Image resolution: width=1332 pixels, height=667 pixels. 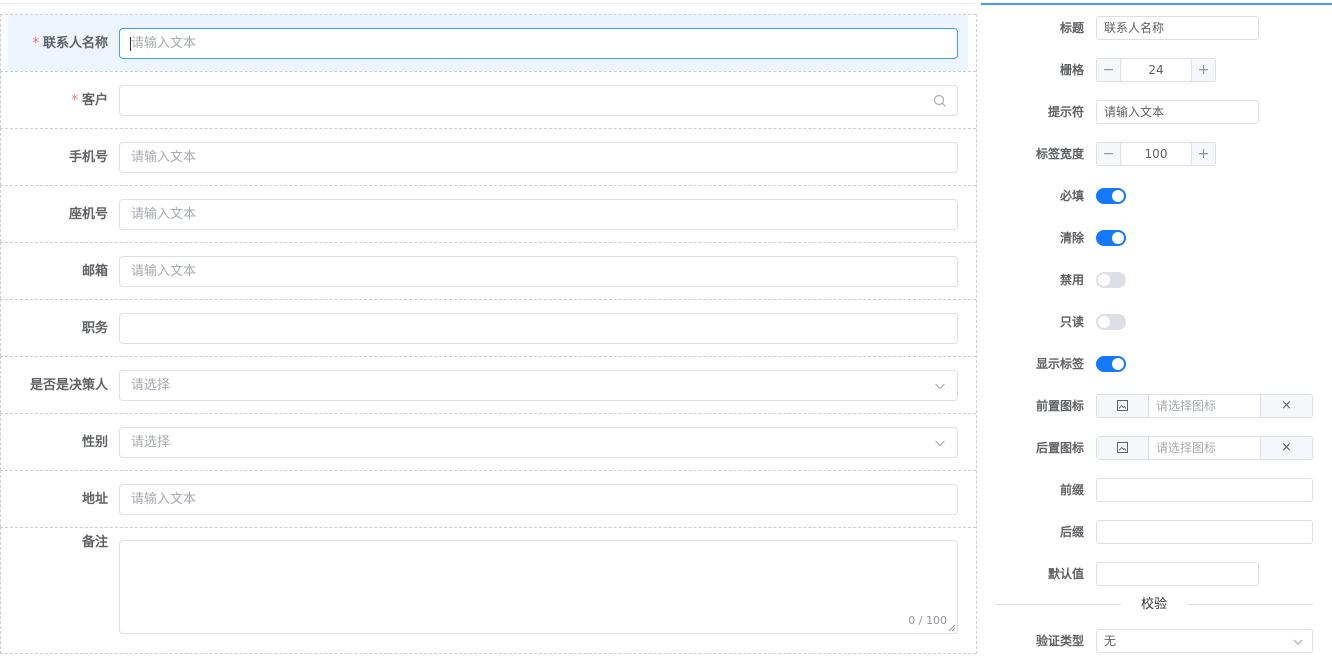 I want to click on form-item-position: 职务, so click(x=488, y=327).